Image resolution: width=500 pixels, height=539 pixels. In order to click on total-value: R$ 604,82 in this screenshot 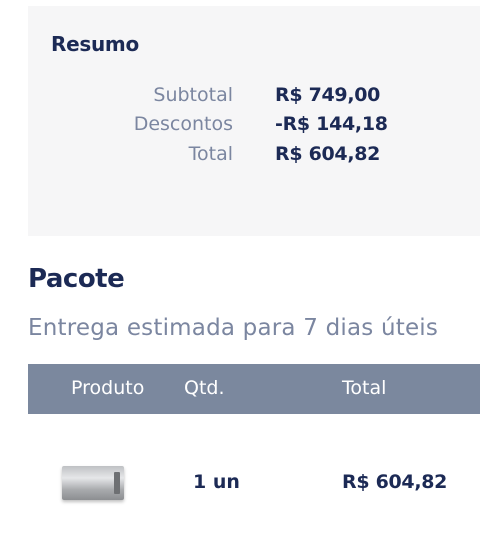, I will do `click(328, 154)`.